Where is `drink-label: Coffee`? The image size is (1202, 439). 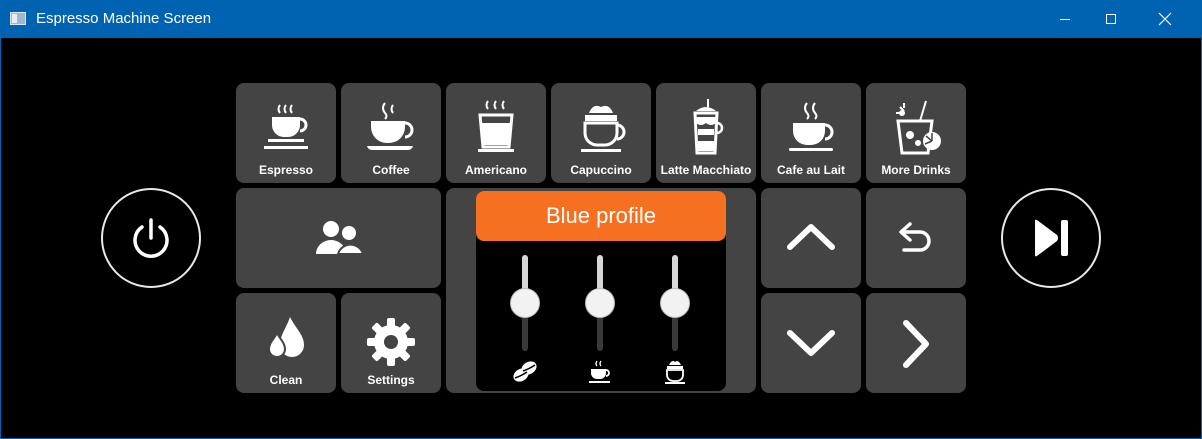 drink-label: Coffee is located at coordinates (391, 170).